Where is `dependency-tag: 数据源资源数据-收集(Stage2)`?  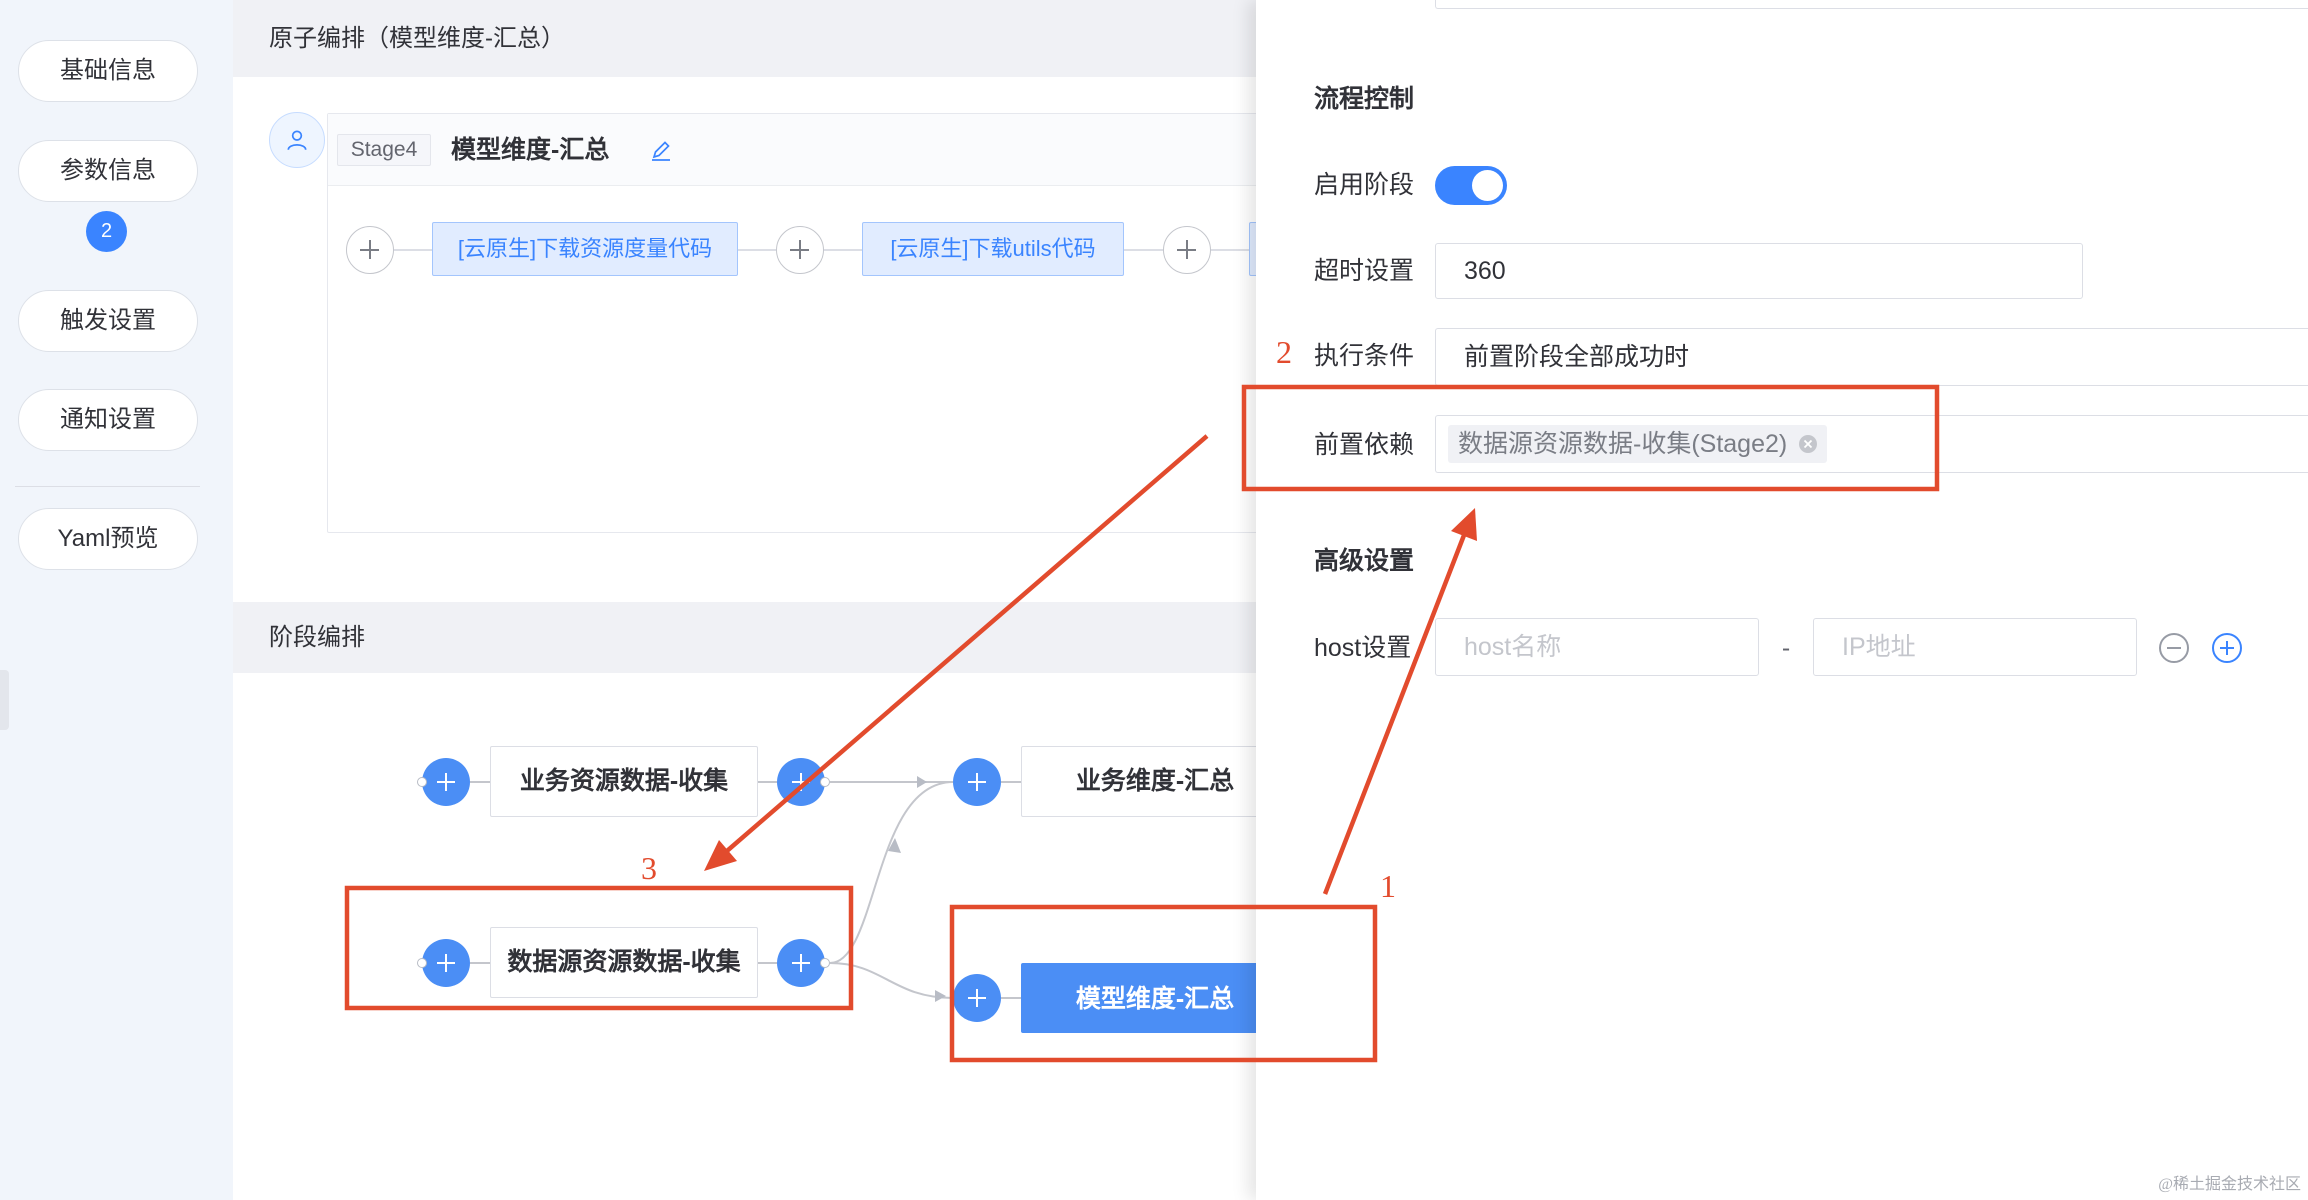
dependency-tag: 数据源资源数据-收集(Stage2) is located at coordinates (1638, 444).